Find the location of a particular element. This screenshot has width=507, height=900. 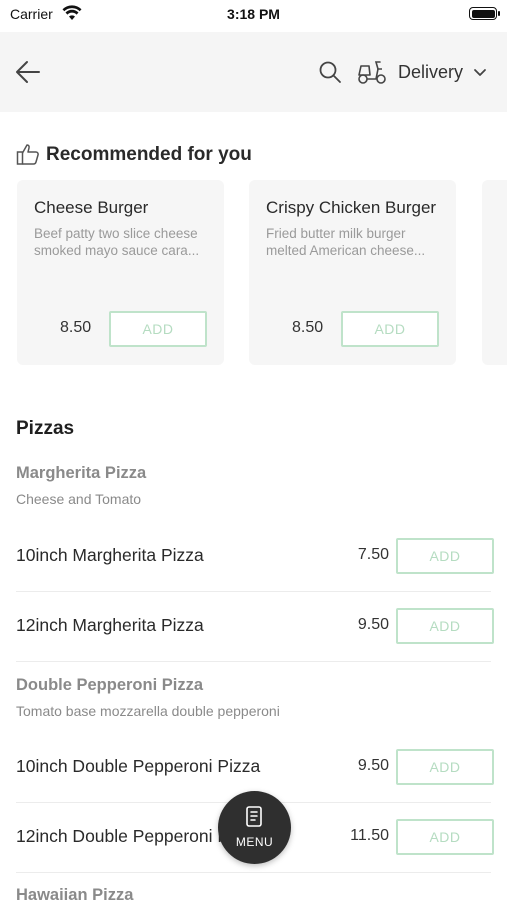

menu-group-description: Tomato base mozzarella double pepperoni is located at coordinates (148, 711).